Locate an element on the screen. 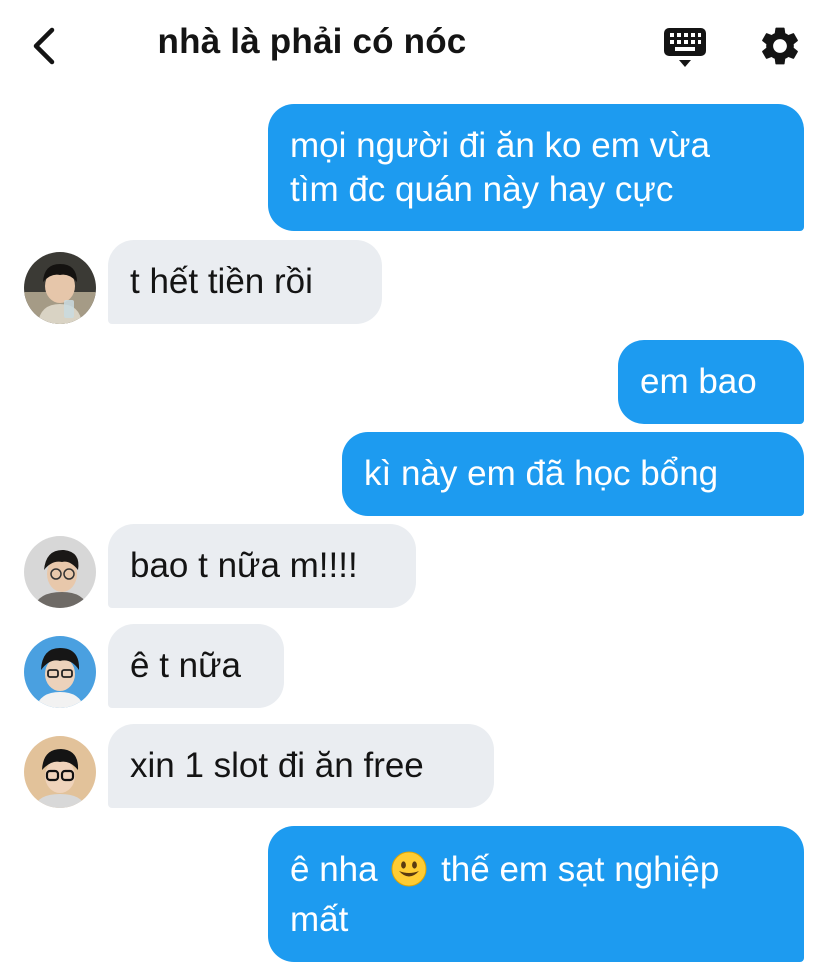 This screenshot has width=828, height=968. incoming-message: t hết tiền rồi is located at coordinates (245, 282).